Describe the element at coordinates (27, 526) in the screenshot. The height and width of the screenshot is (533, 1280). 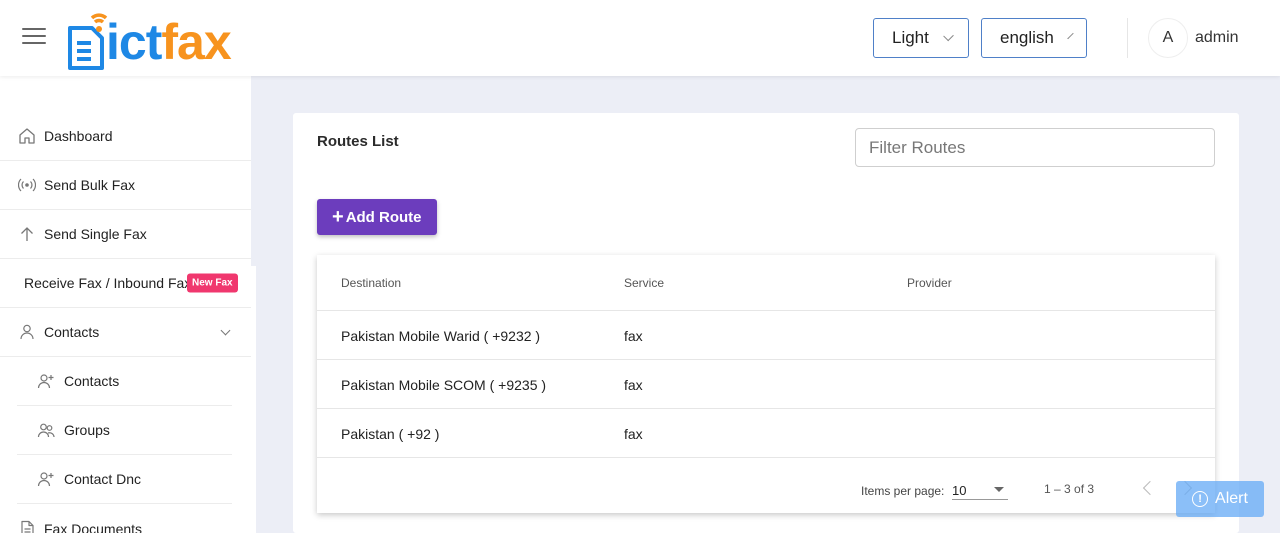
I see `document-icon` at that location.